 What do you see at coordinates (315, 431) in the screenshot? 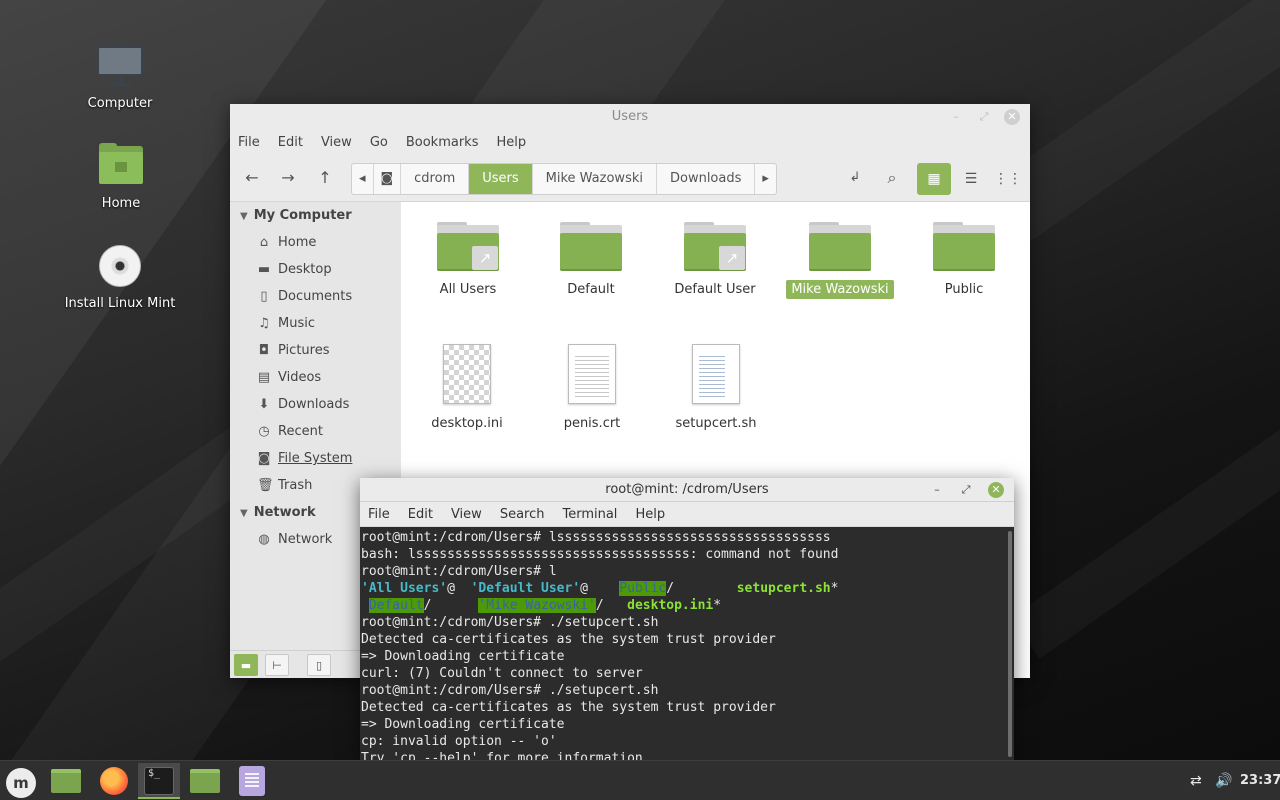
I see `sidebar-item-recent: ◷ Recent` at bounding box center [315, 431].